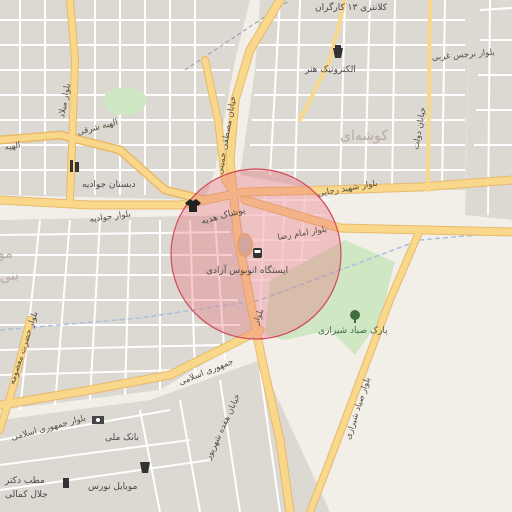 The image size is (512, 512). I want to click on label-dabestan-javadiye: دبستان جوادیه, so click(109, 185).